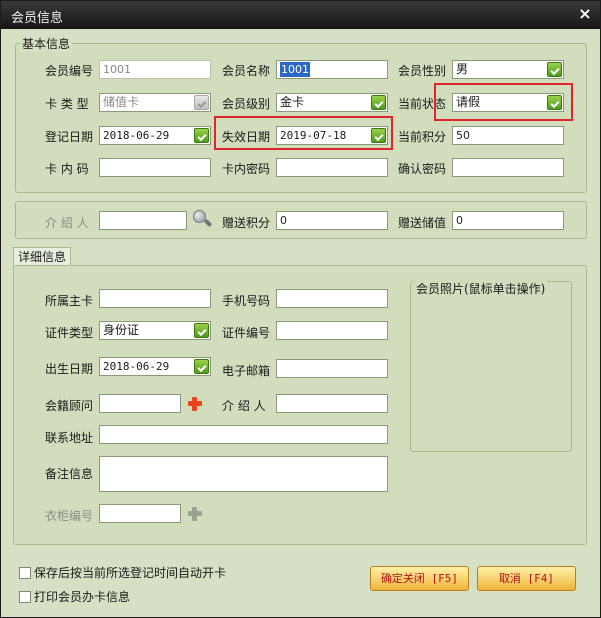  Describe the element at coordinates (136, 366) in the screenshot. I see `birth-date-value: 2018-06-29` at that location.